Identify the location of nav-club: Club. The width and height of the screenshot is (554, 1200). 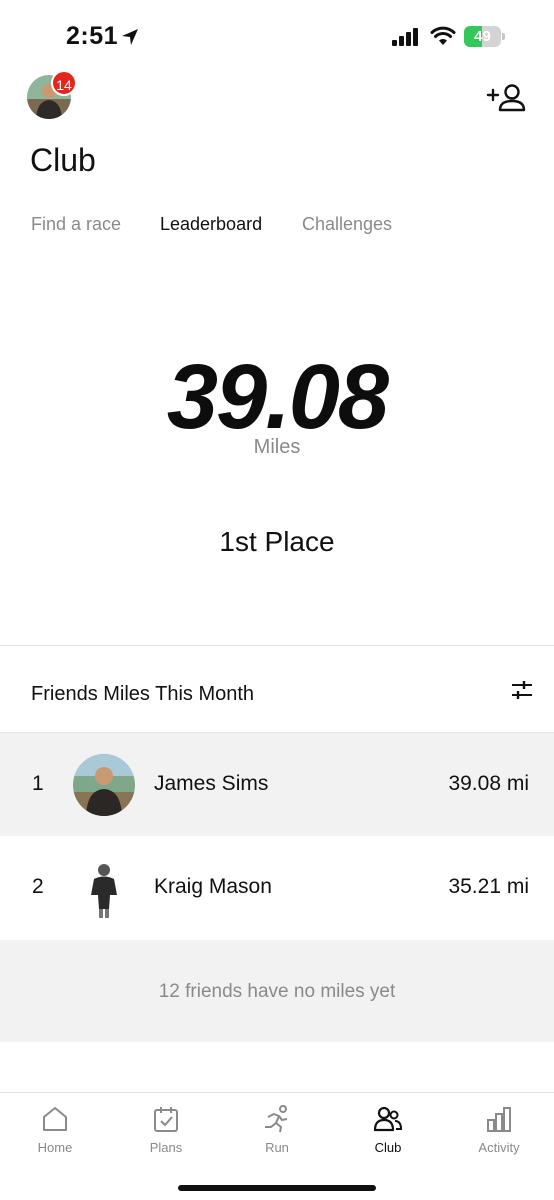
(388, 1128).